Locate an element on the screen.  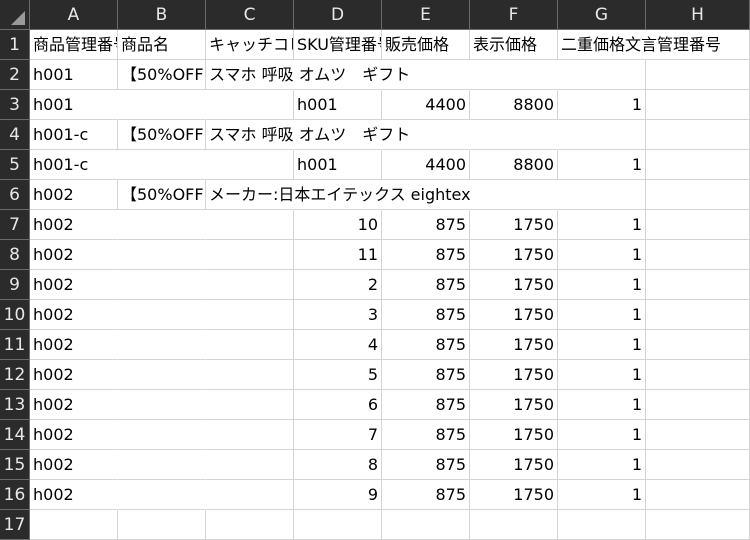
cell-f14: 1750 is located at coordinates (514, 435).